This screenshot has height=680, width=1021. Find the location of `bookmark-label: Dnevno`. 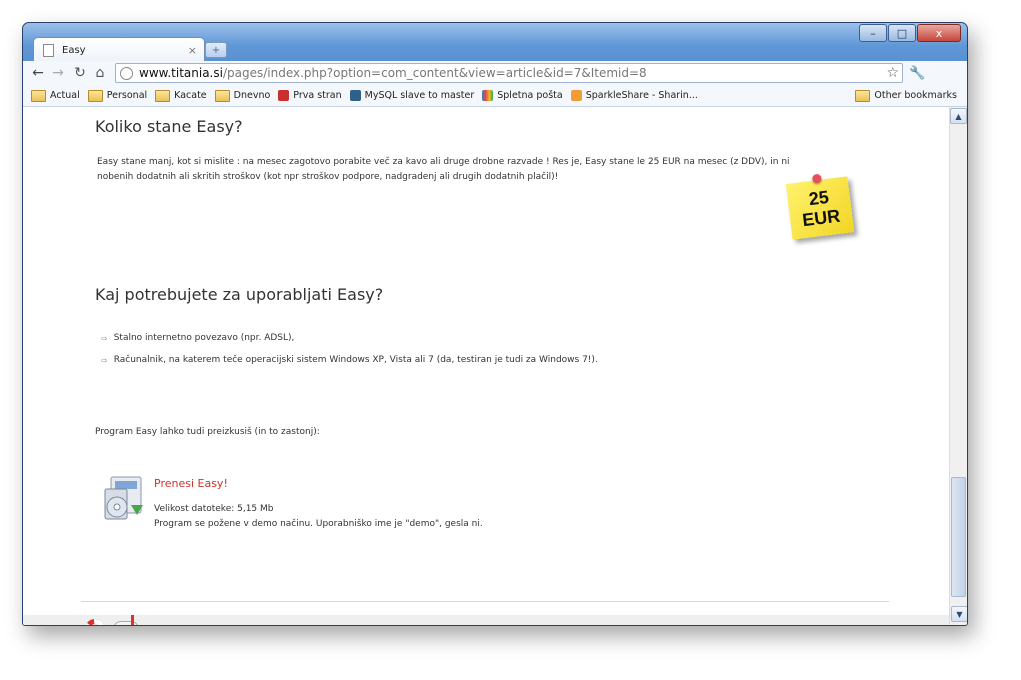

bookmark-label: Dnevno is located at coordinates (252, 95).